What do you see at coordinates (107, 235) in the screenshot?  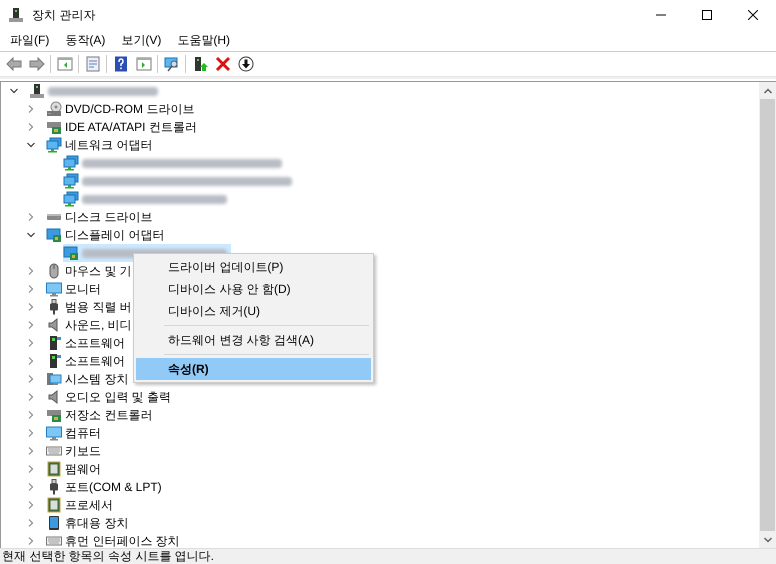 I see `tree-item: 디스플레이 어댑터` at bounding box center [107, 235].